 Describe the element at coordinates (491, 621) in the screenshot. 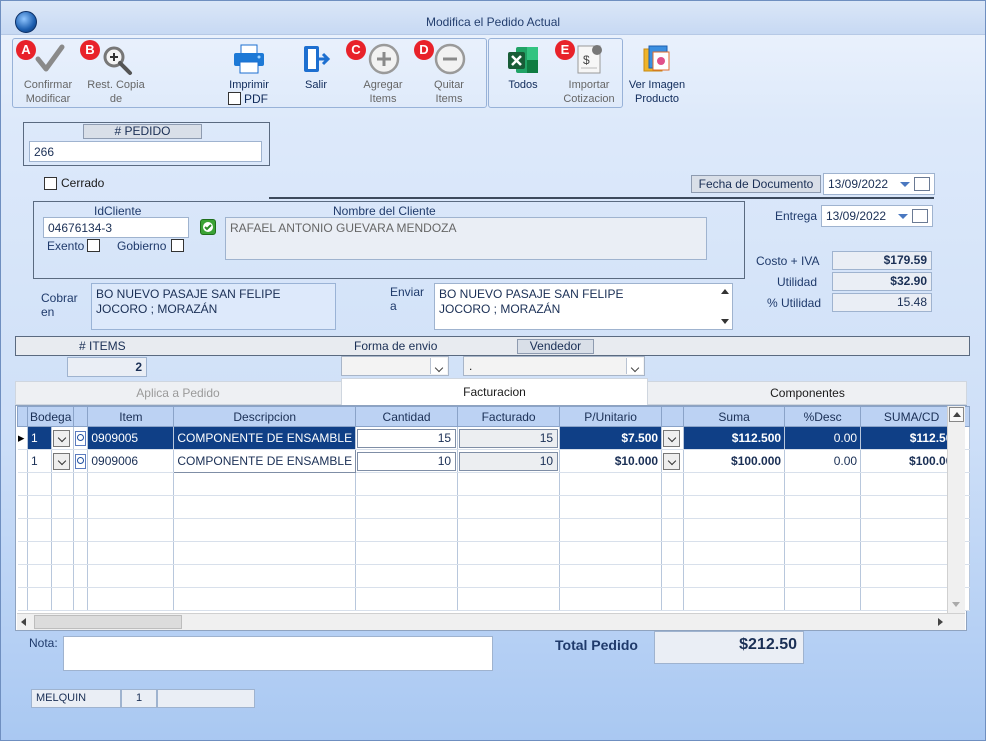

I see `horizontal-scrollbar` at that location.